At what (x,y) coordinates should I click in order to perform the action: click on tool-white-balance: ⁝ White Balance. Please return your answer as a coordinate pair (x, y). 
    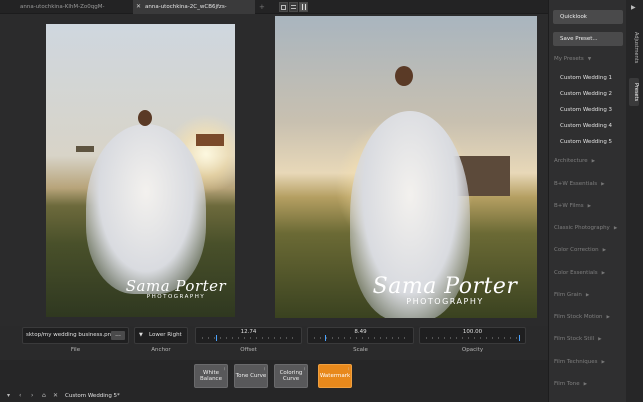
    Looking at the image, I should click on (211, 376).